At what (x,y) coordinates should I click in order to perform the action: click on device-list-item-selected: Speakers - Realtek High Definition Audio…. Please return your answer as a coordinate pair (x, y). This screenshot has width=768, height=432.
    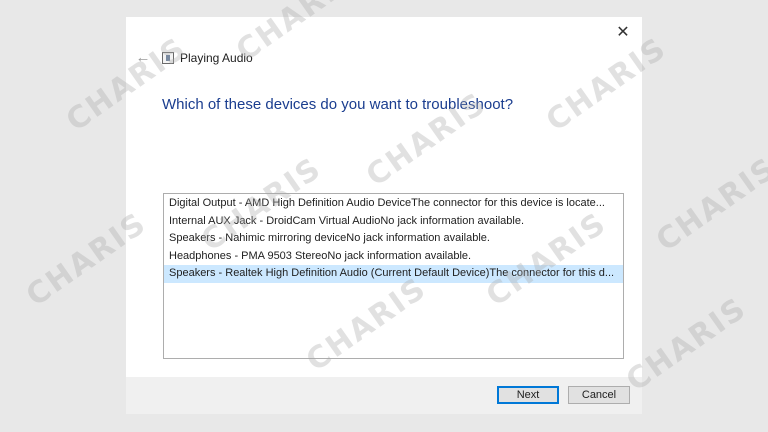
    Looking at the image, I should click on (393, 274).